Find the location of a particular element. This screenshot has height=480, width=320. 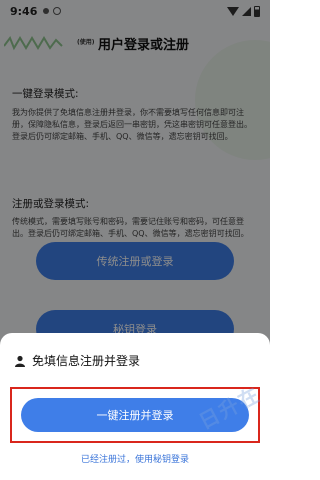

sheet-header: 免填信息注册并登录 is located at coordinates (77, 360).